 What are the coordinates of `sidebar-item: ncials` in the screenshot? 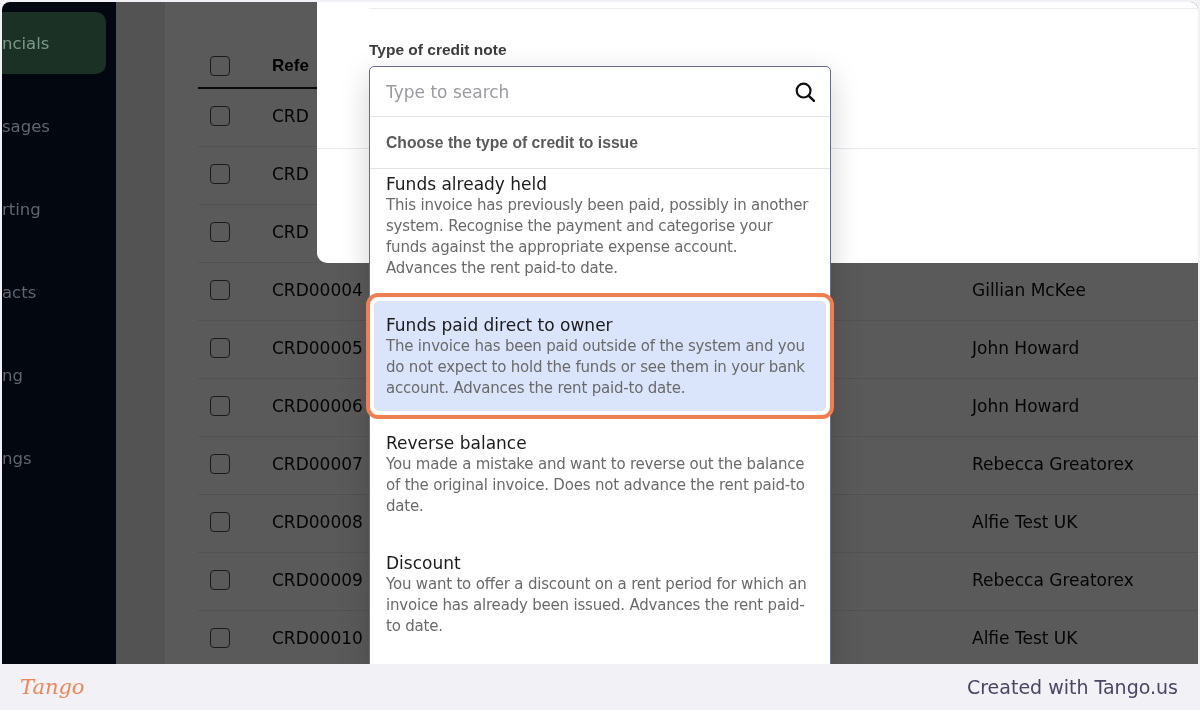 It's located at (54, 43).